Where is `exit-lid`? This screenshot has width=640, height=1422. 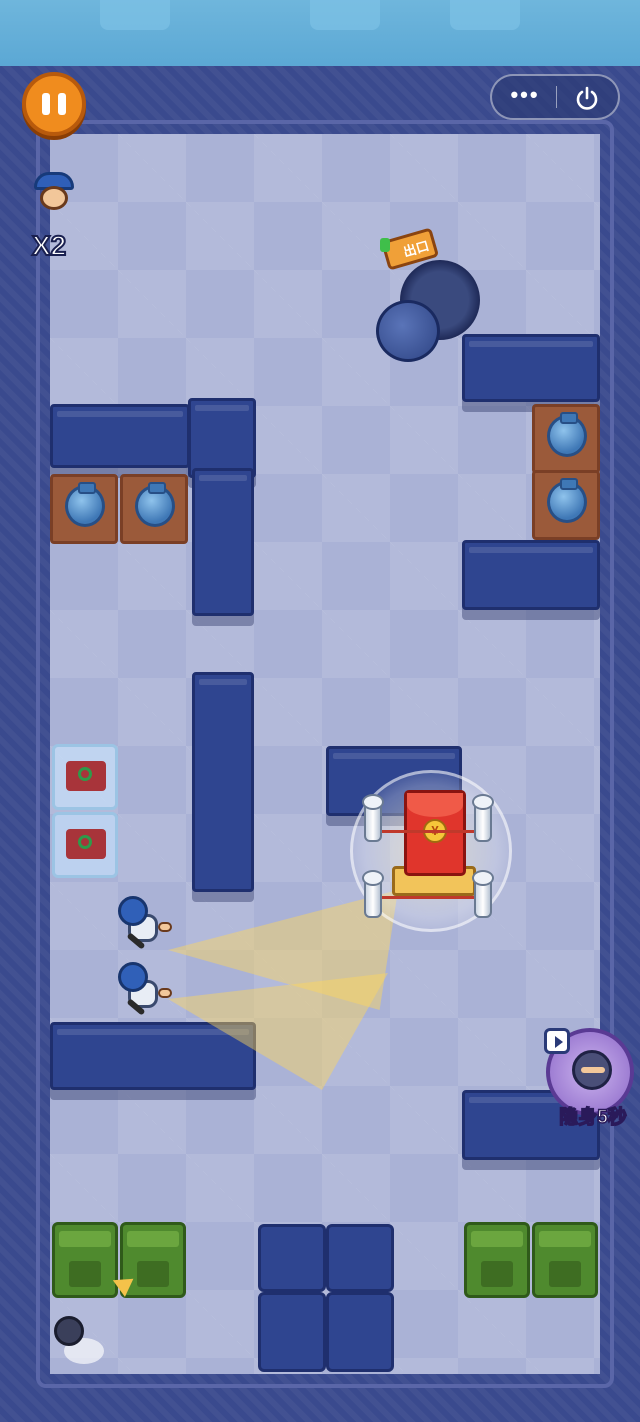
exit-lid is located at coordinates (408, 331).